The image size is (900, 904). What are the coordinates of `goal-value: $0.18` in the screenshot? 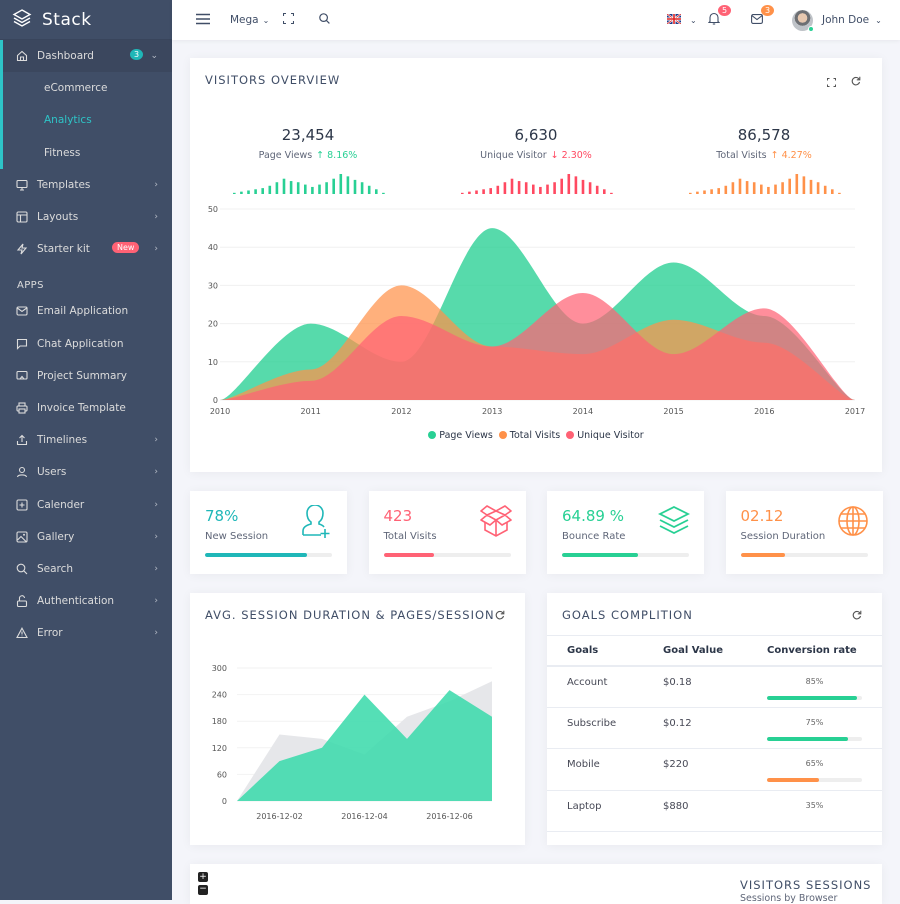 It's located at (695, 686).